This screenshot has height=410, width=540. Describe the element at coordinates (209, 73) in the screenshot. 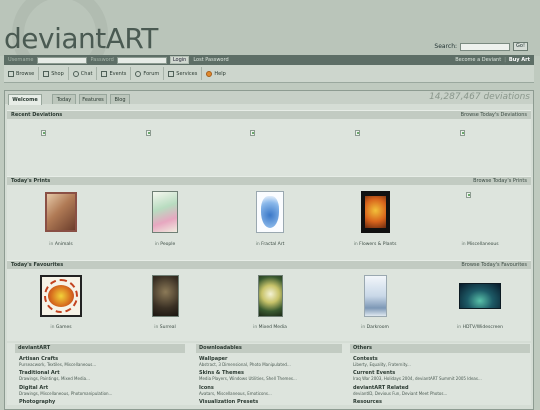

I see `help-icon` at that location.